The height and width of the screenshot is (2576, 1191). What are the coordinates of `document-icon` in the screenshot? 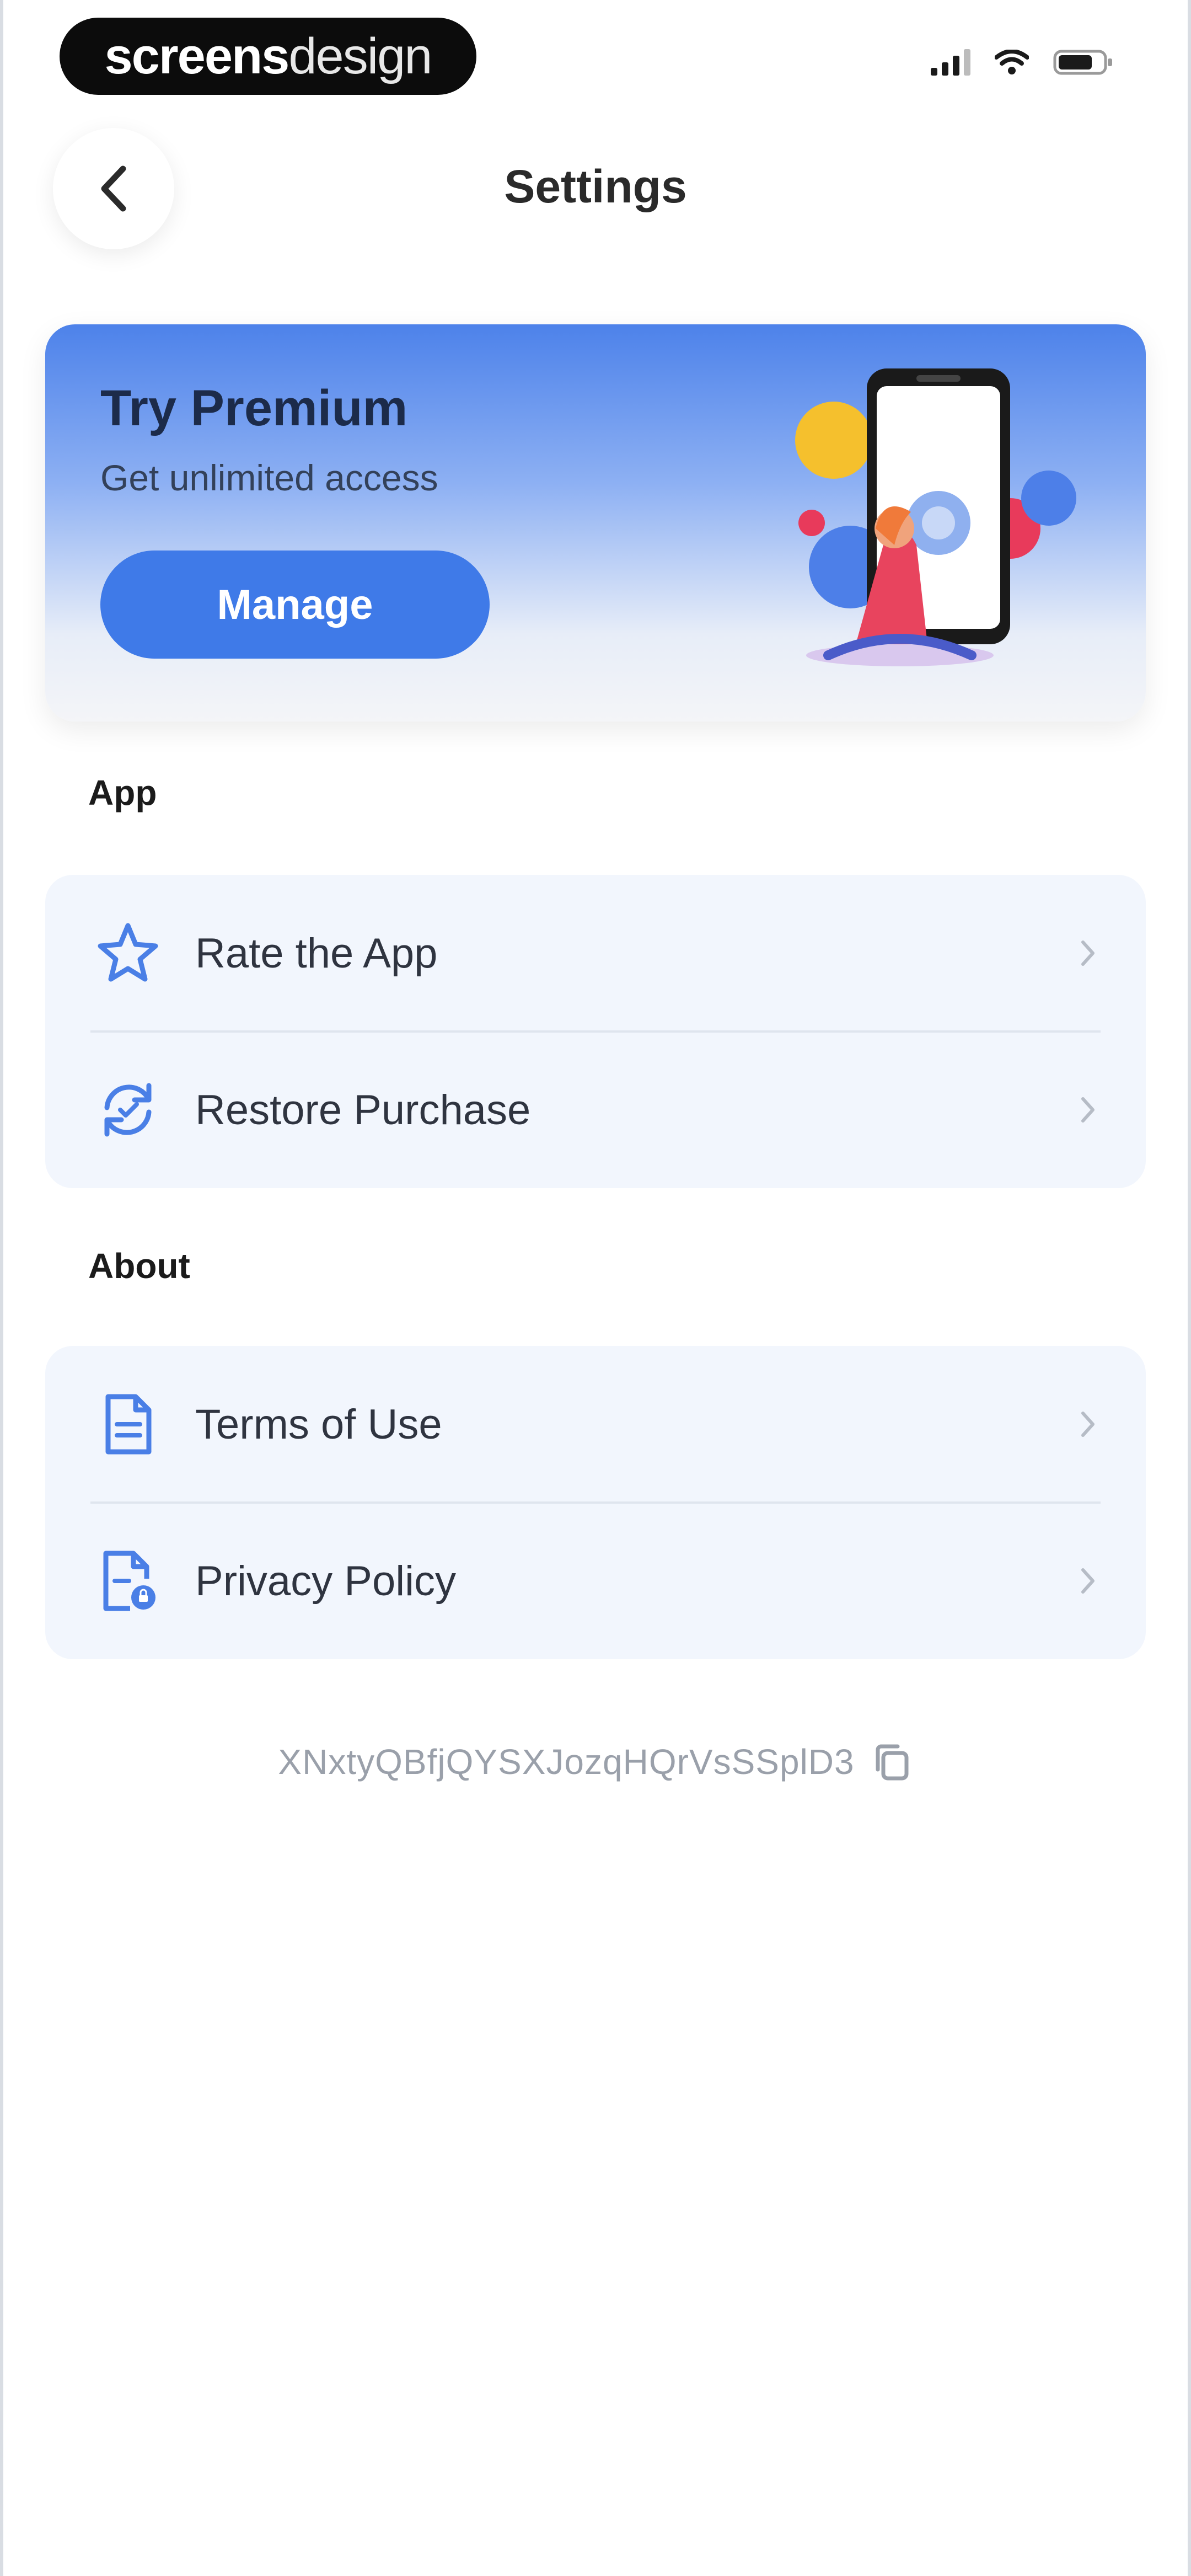 It's located at (128, 1424).